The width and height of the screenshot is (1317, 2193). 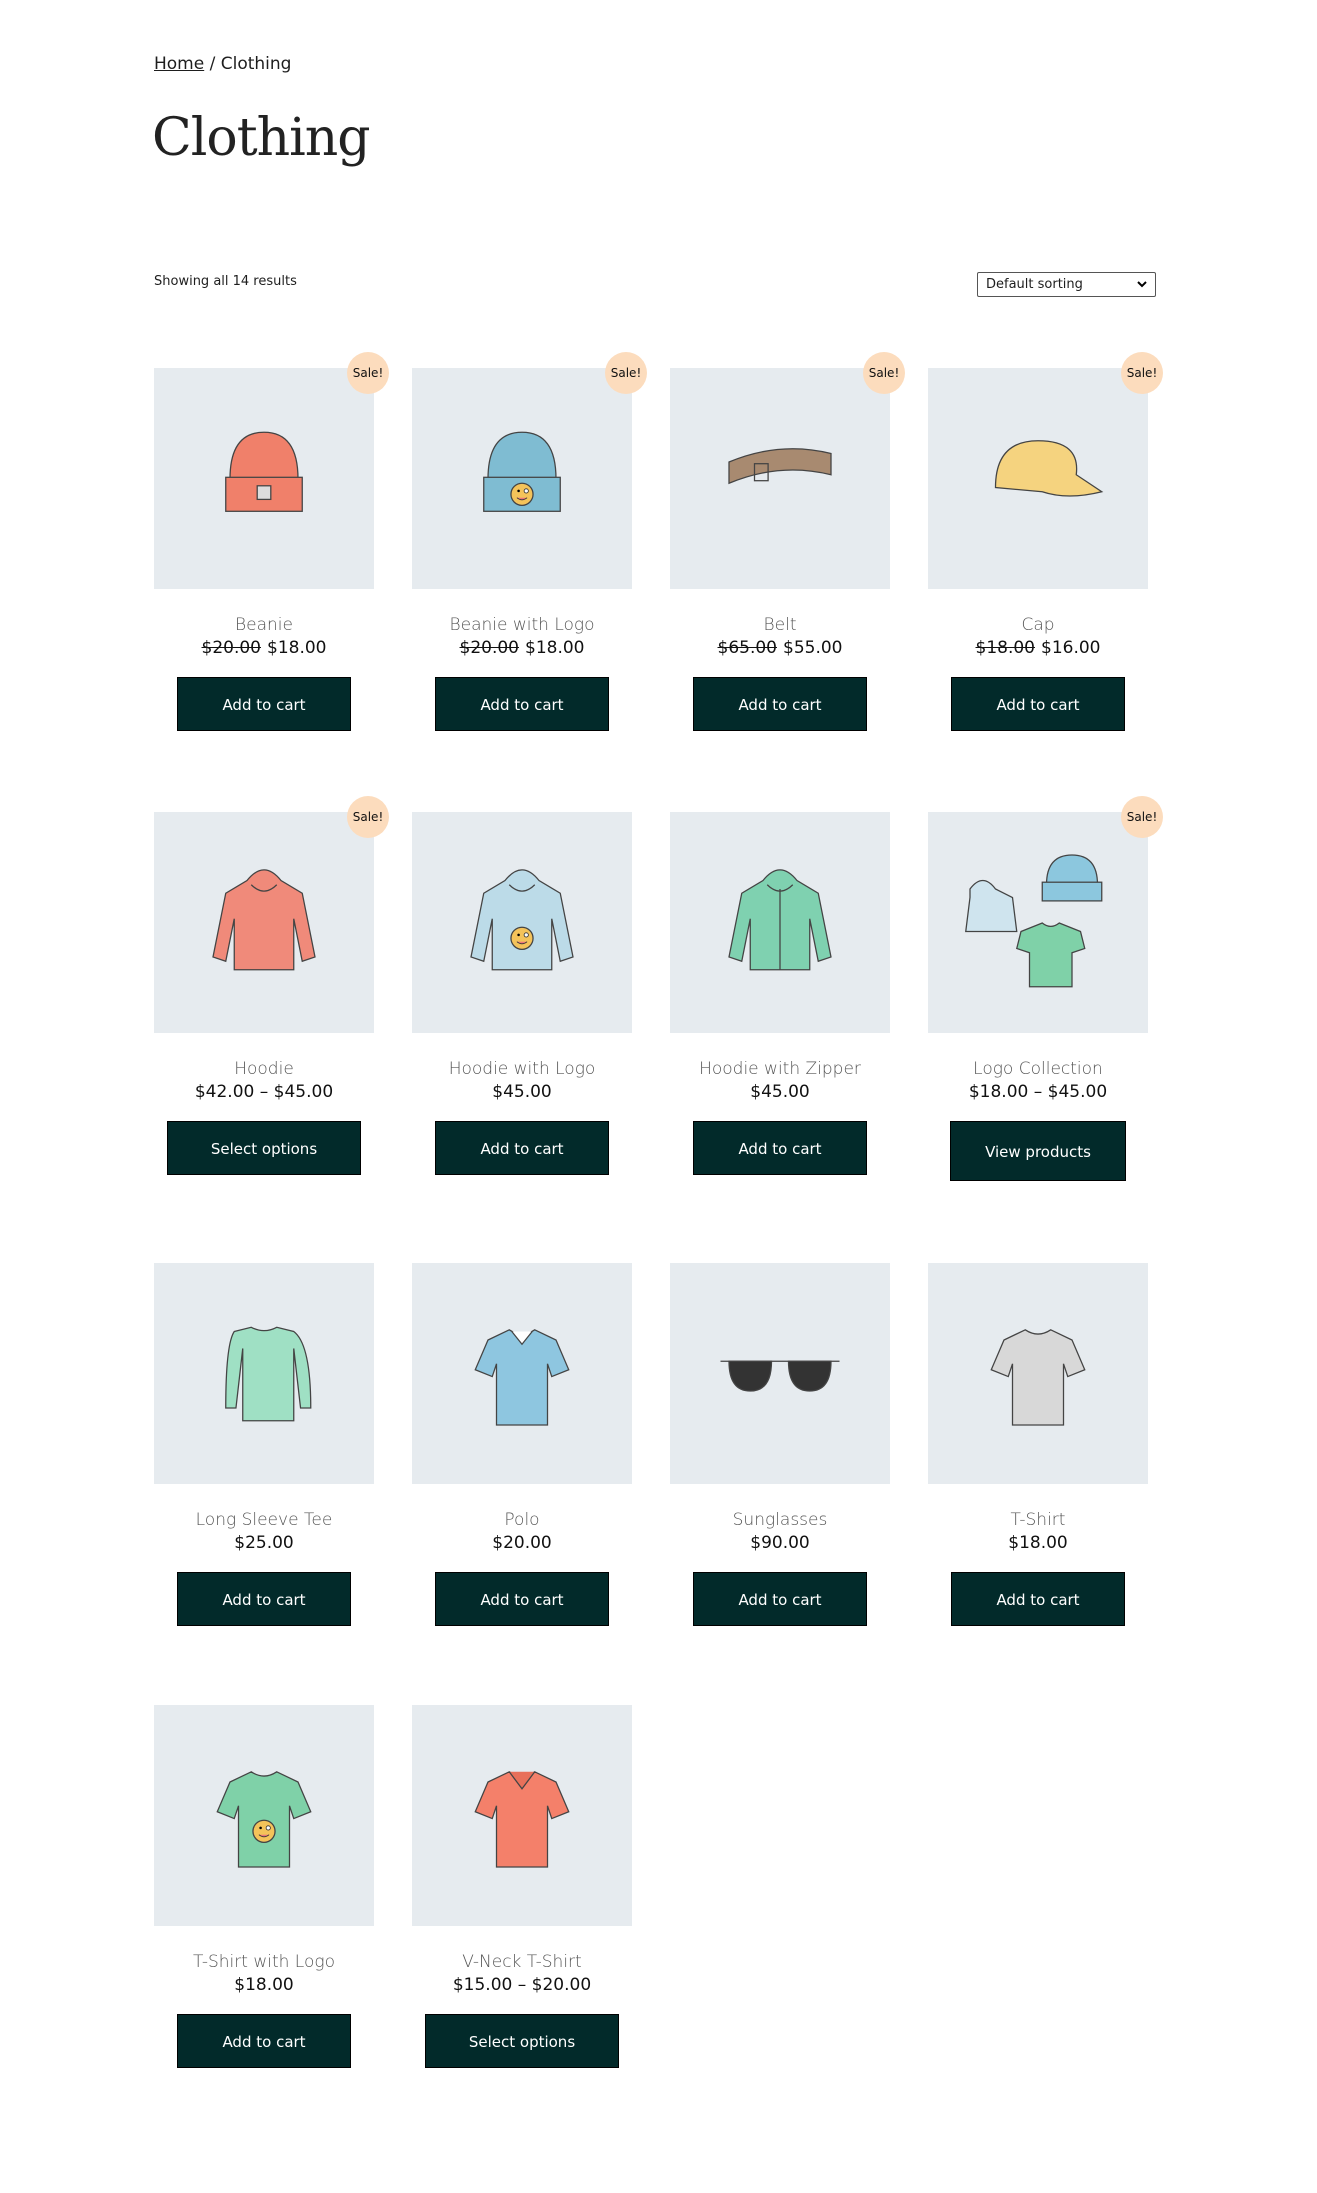 What do you see at coordinates (780, 1520) in the screenshot?
I see `product-name: Sunglasses` at bounding box center [780, 1520].